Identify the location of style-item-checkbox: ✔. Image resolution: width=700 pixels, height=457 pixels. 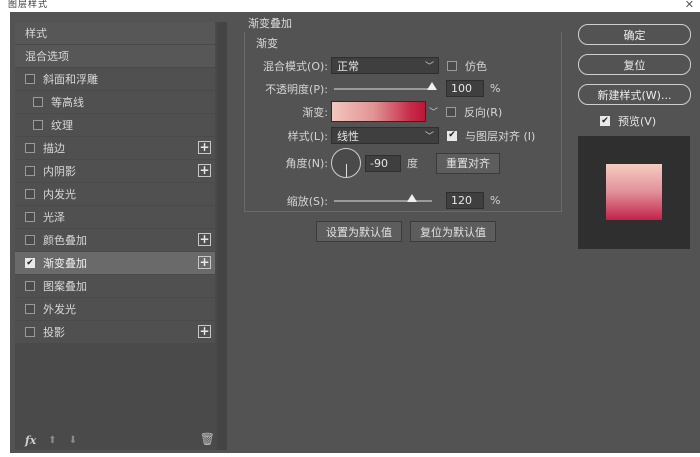
(30, 263).